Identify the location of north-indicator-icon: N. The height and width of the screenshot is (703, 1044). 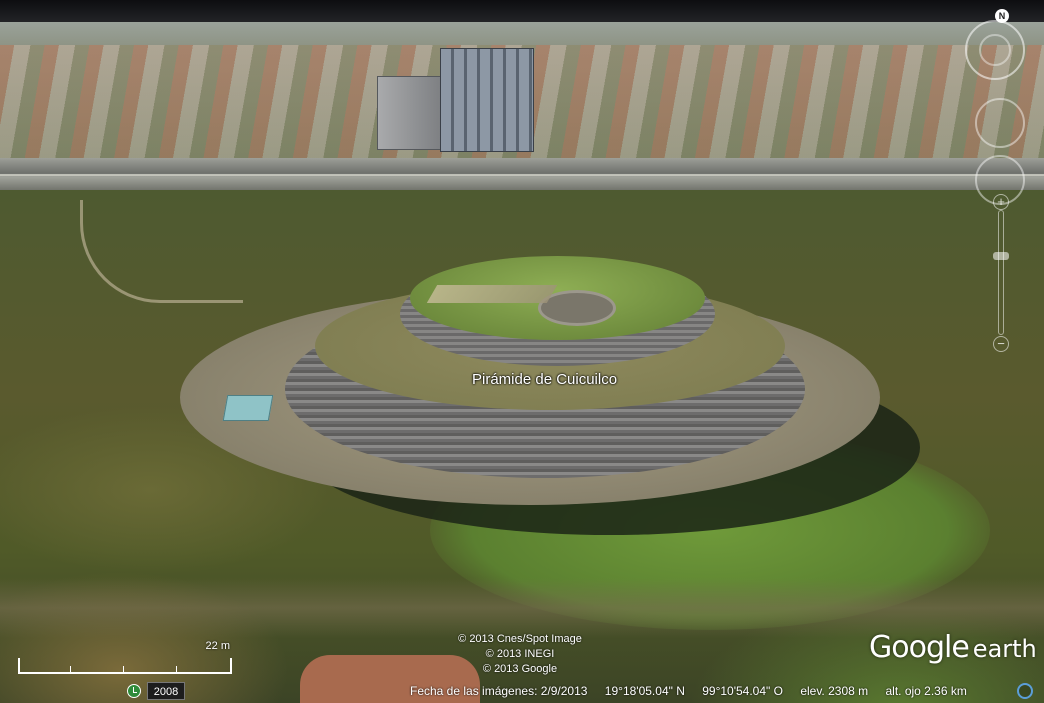
(1002, 16).